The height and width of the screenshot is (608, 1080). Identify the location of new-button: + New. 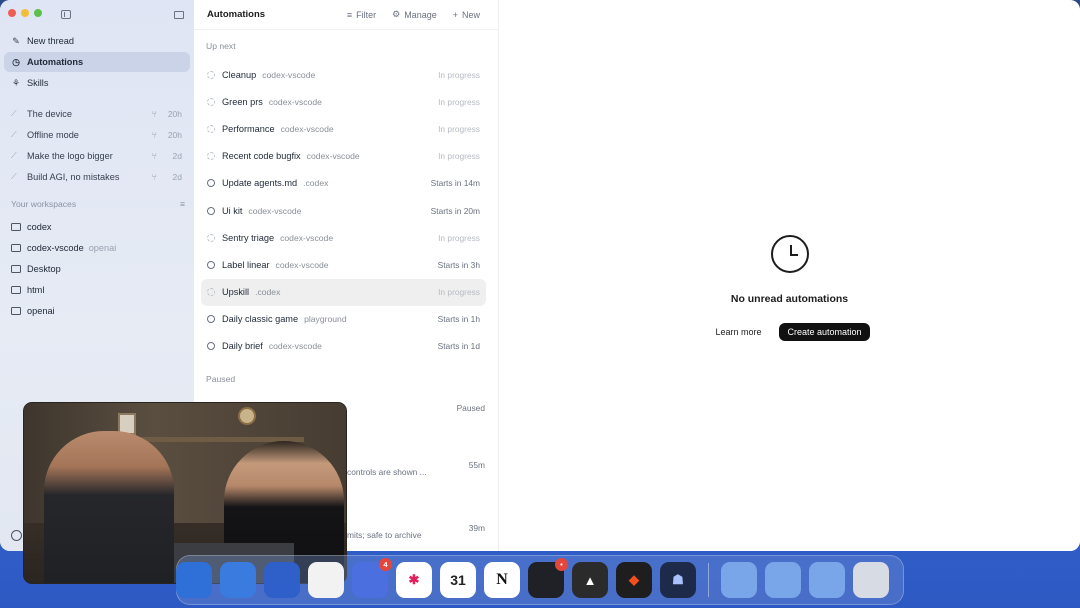
(466, 14).